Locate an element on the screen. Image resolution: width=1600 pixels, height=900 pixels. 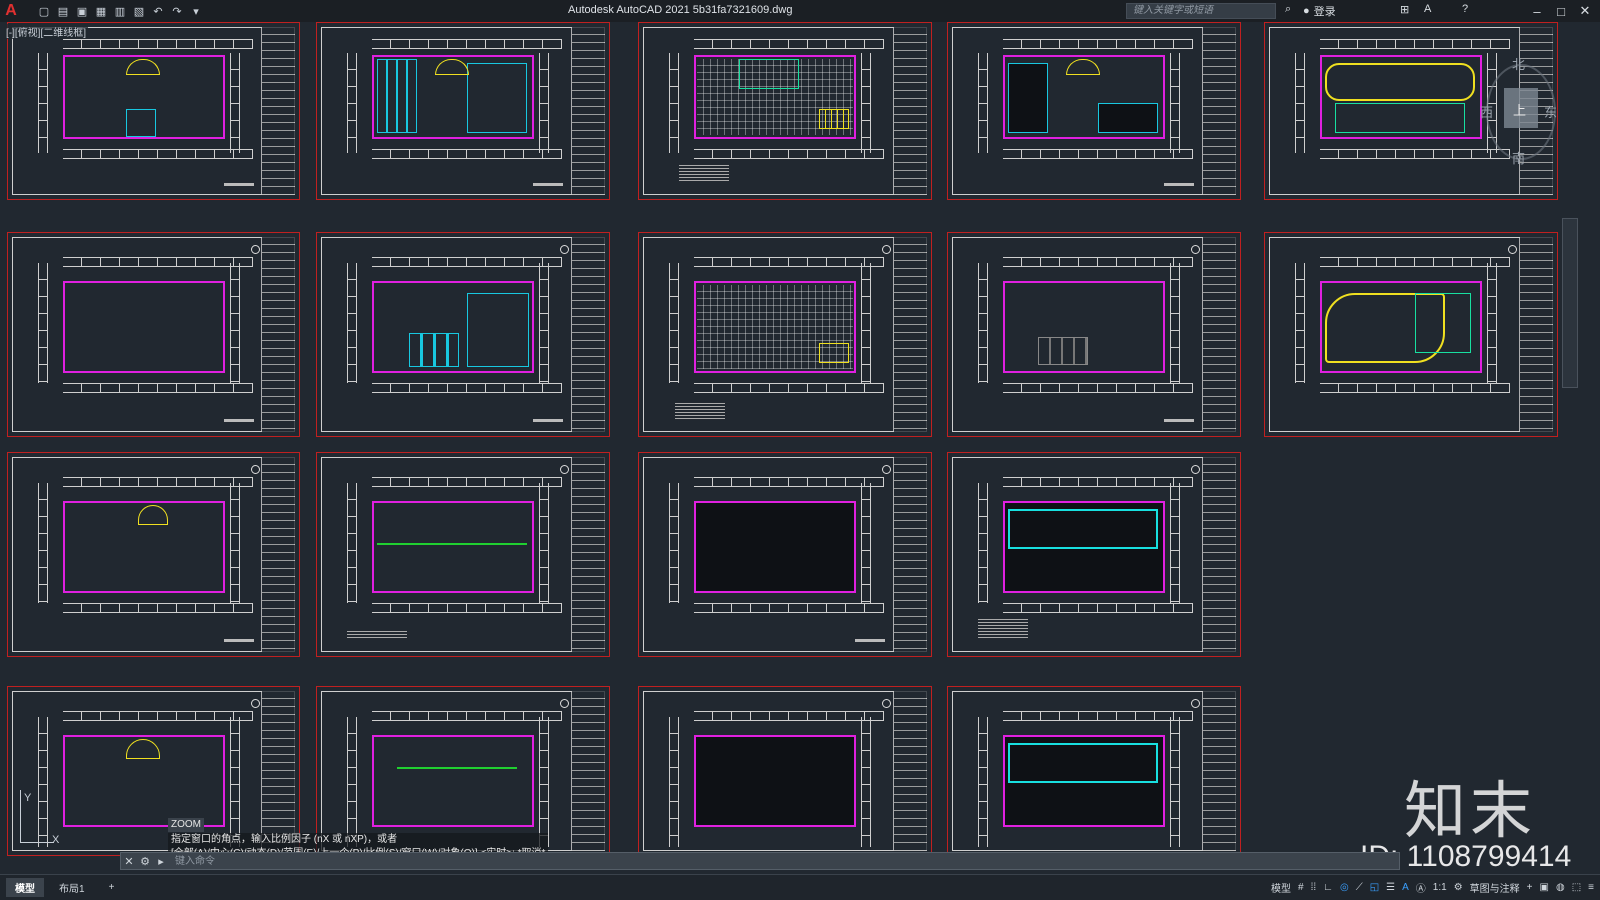
search-icon: ⌕ is located at coordinates (1288, 9).